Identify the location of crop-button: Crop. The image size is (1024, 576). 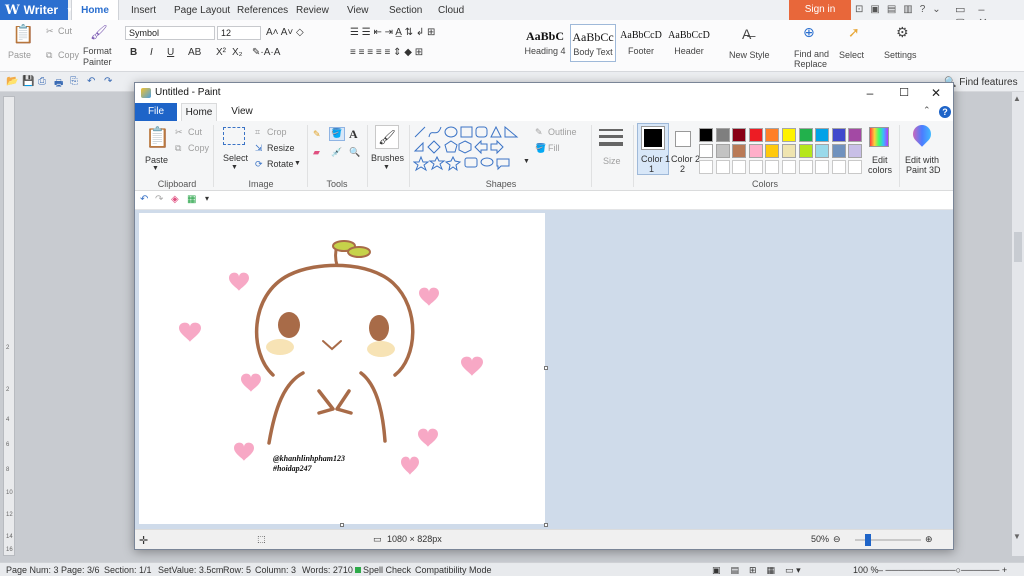
(277, 132).